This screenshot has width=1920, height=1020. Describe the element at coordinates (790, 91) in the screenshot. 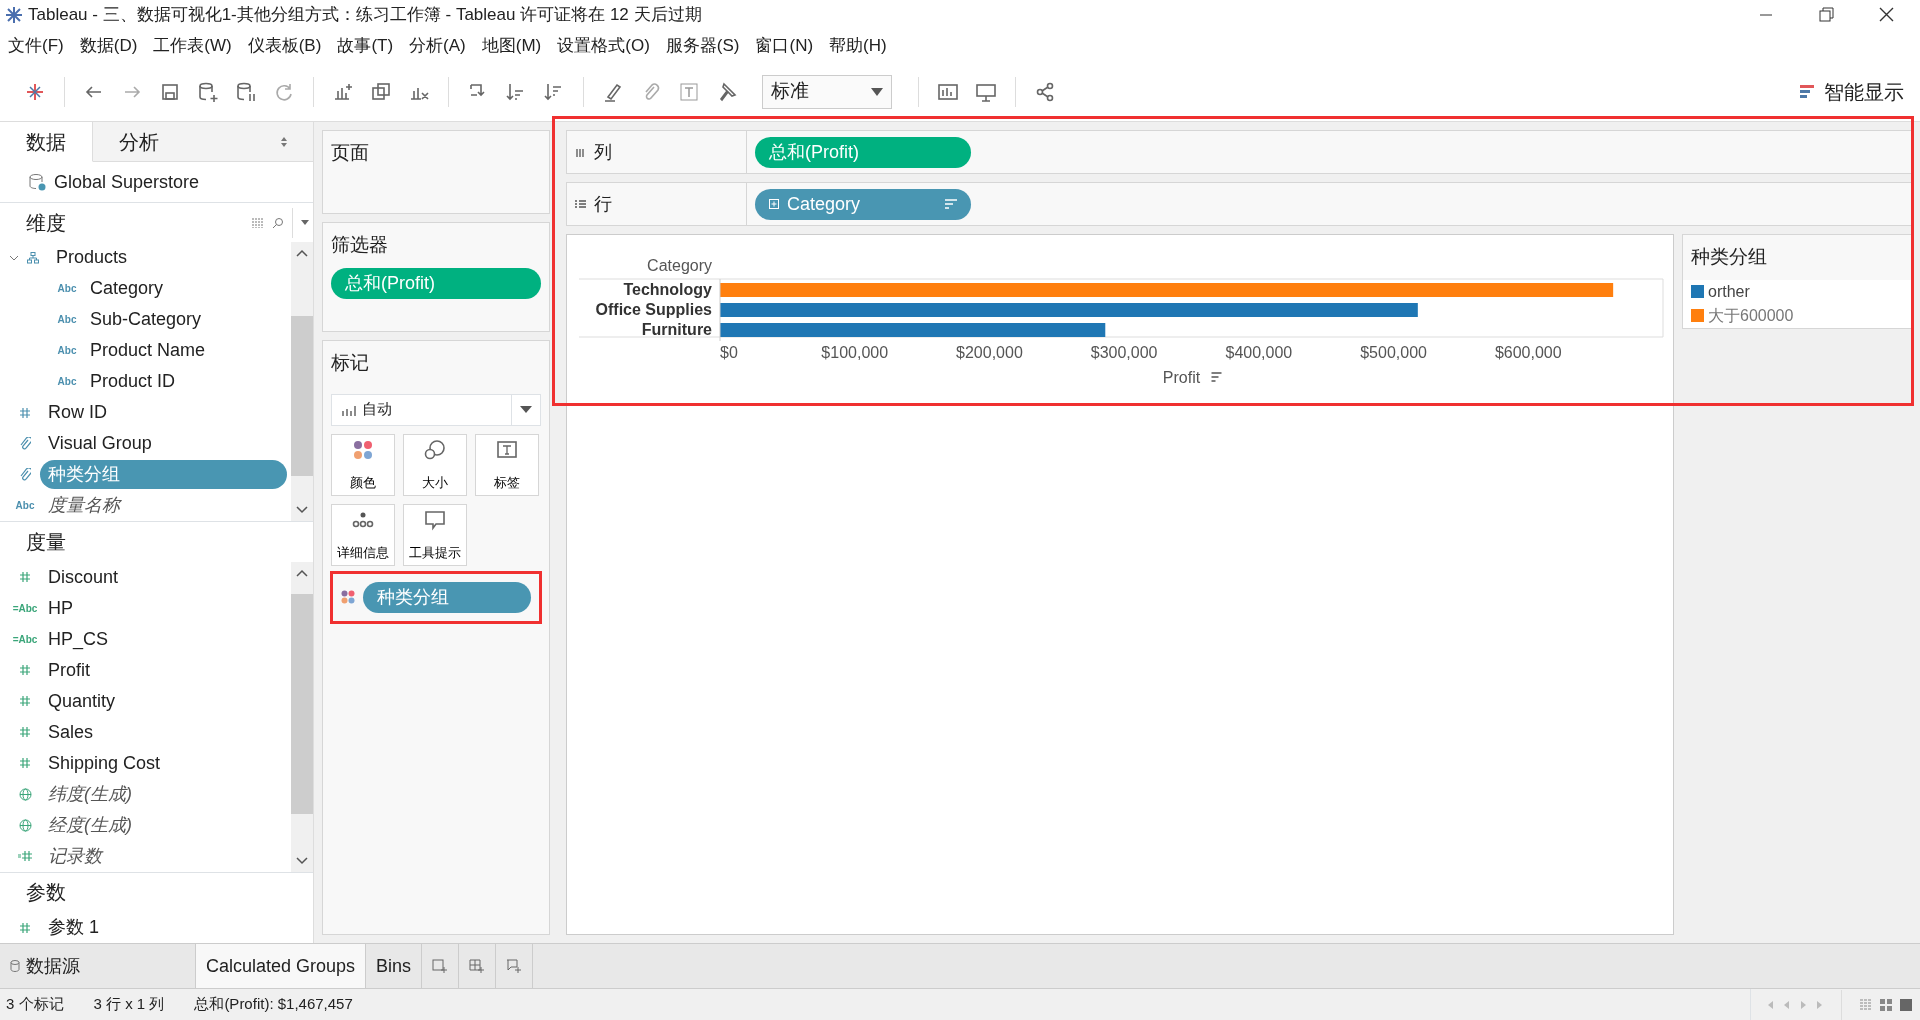

I see `fit-value: 标准` at that location.